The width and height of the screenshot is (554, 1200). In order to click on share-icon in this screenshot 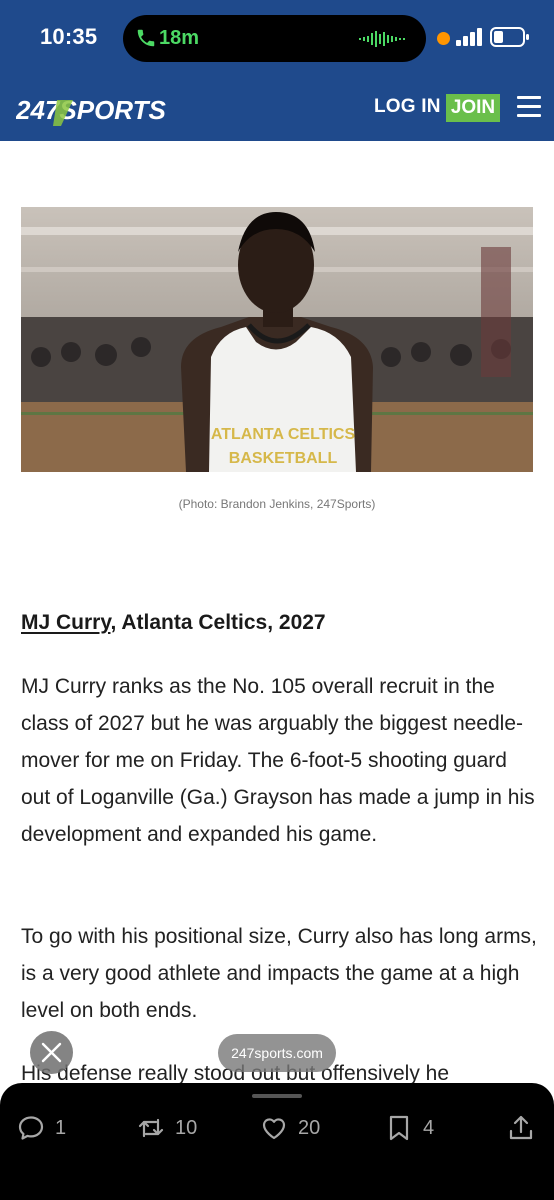, I will do `click(521, 1127)`.